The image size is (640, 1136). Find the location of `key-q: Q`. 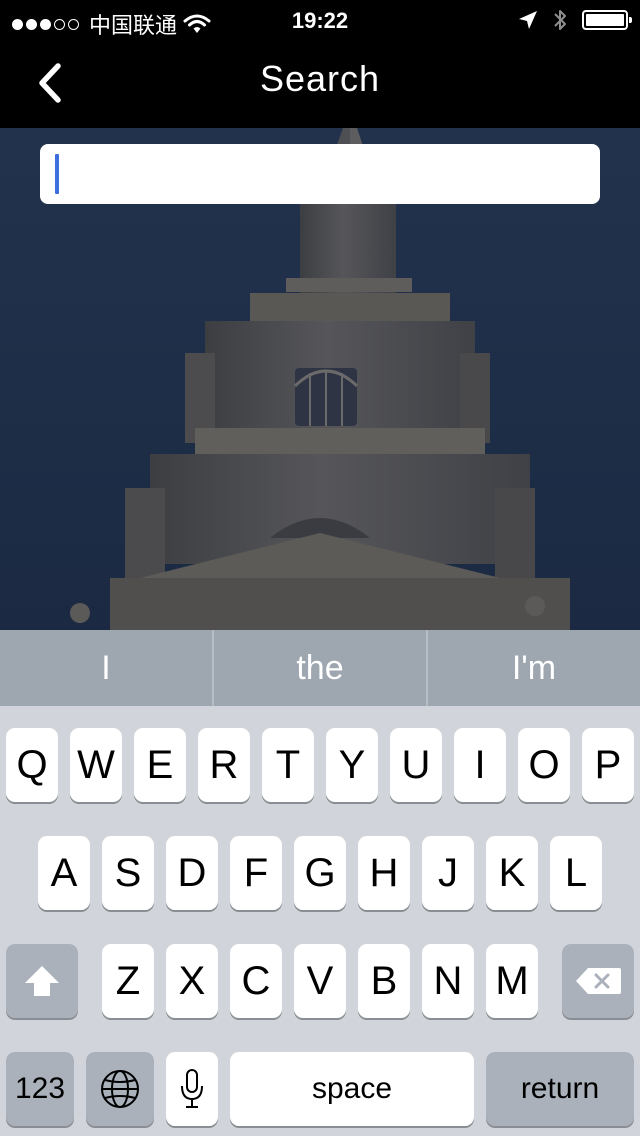

key-q: Q is located at coordinates (32, 765).